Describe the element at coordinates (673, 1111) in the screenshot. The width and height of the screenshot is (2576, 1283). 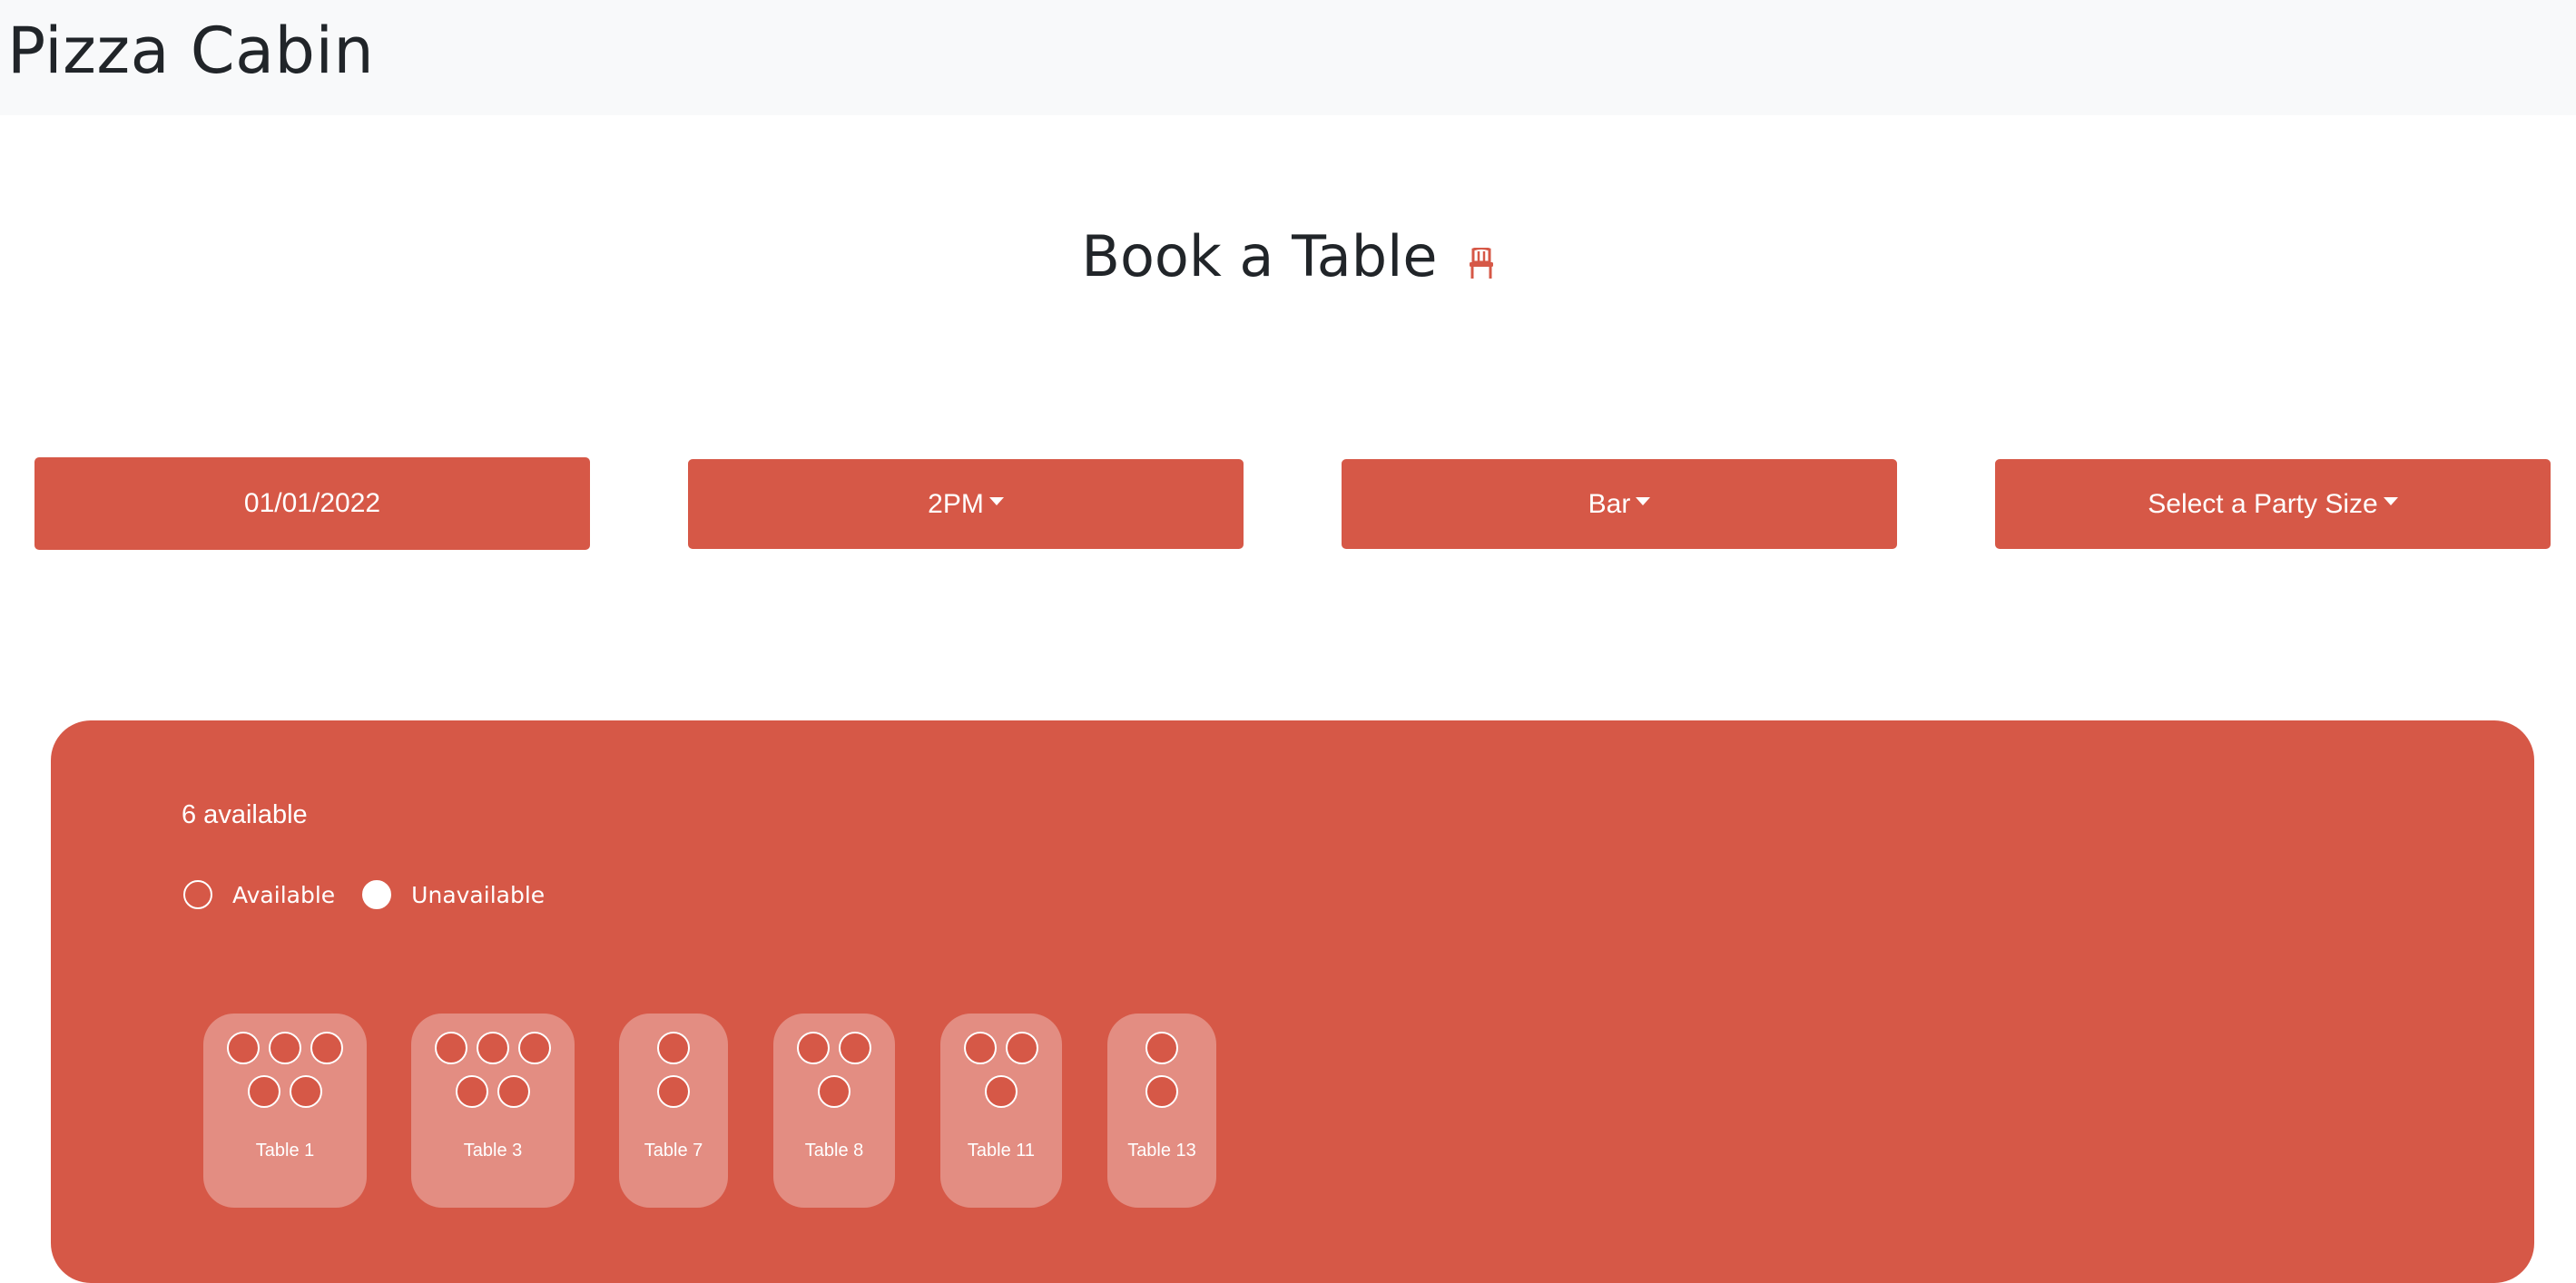
I see `table-card: Table 7` at that location.